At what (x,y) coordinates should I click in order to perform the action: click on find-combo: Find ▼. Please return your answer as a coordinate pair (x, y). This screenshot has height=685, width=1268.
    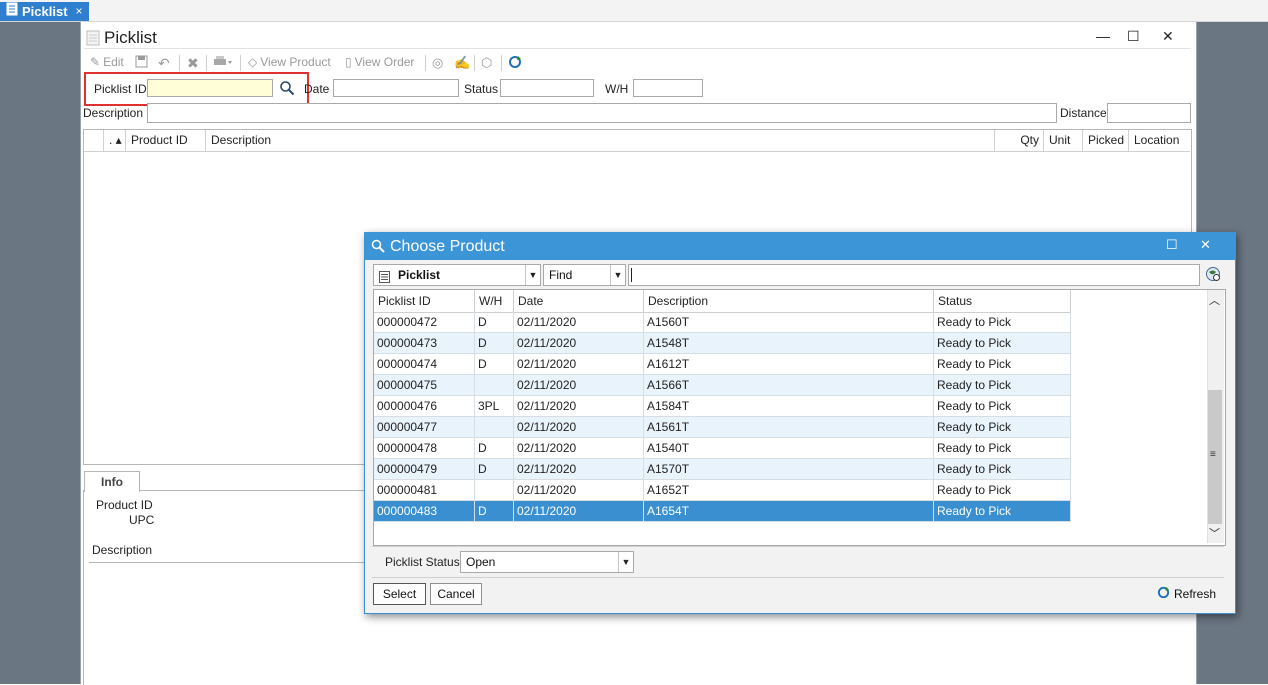
    Looking at the image, I should click on (584, 275).